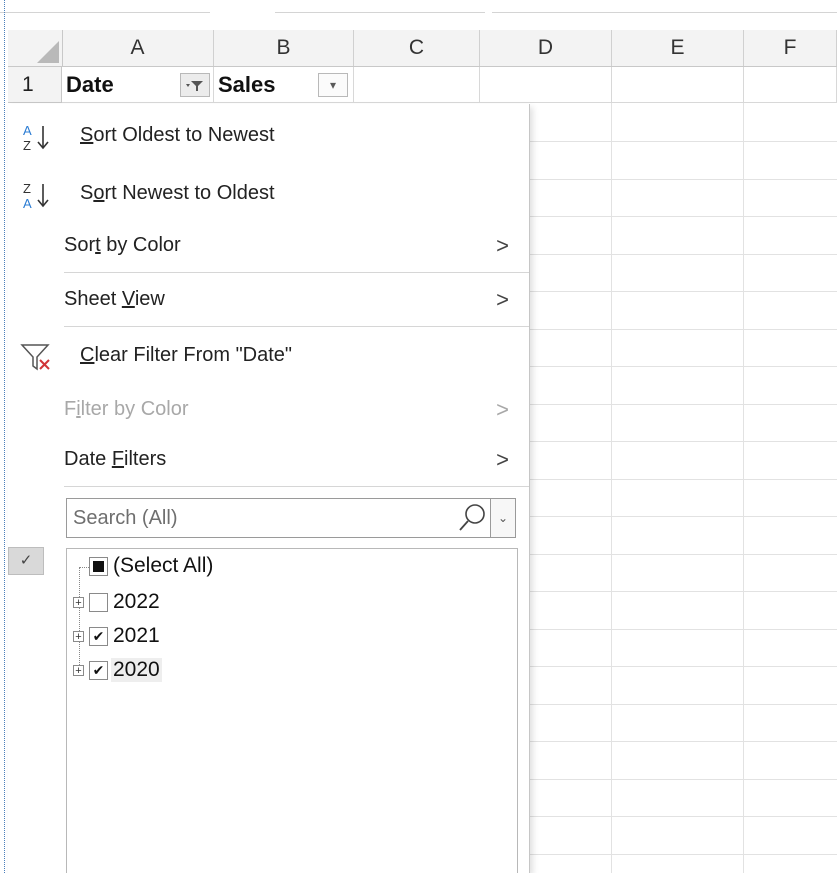  Describe the element at coordinates (186, 355) in the screenshot. I see `menu-item-label: Clear Filter From "Date"` at that location.